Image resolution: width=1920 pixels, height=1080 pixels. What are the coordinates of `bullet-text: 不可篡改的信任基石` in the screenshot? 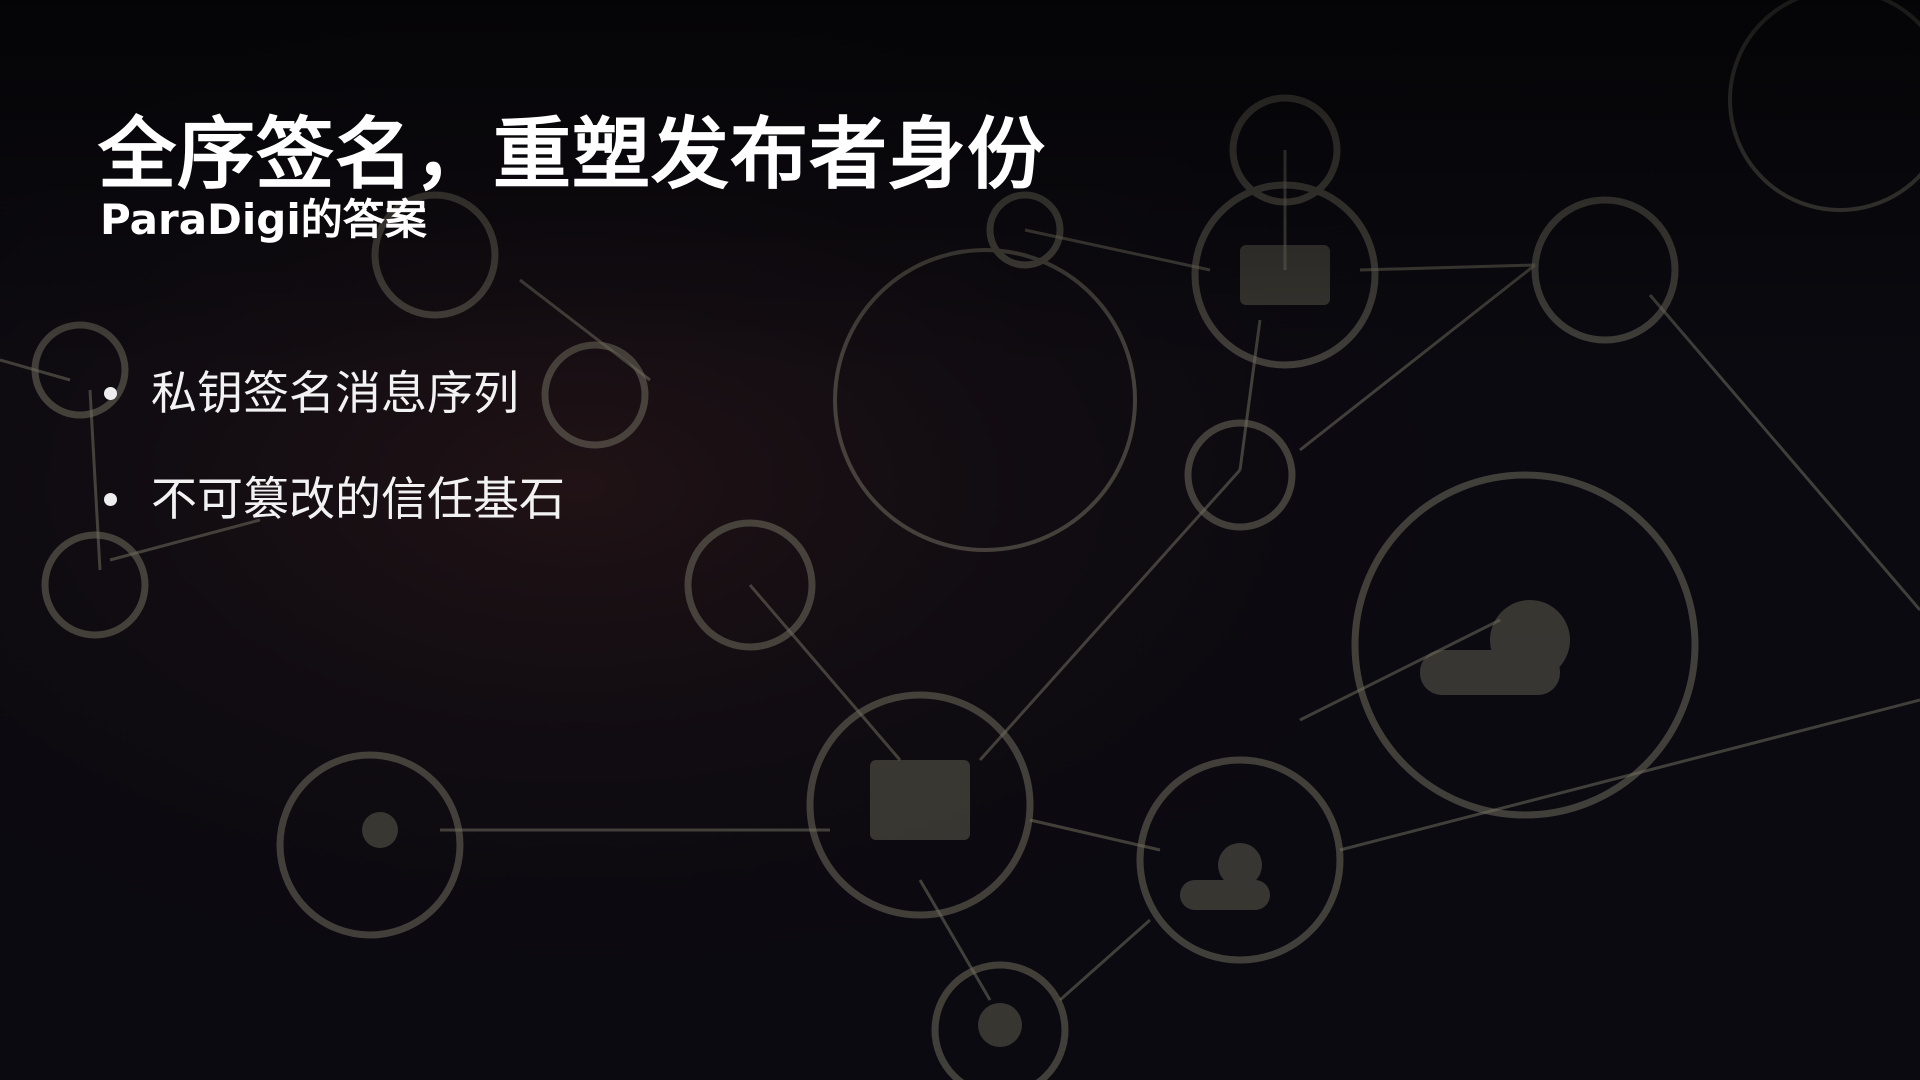 It's located at (358, 499).